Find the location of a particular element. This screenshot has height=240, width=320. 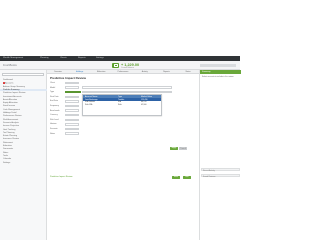

sidebar-item: Settings is located at coordinates (6, 163).